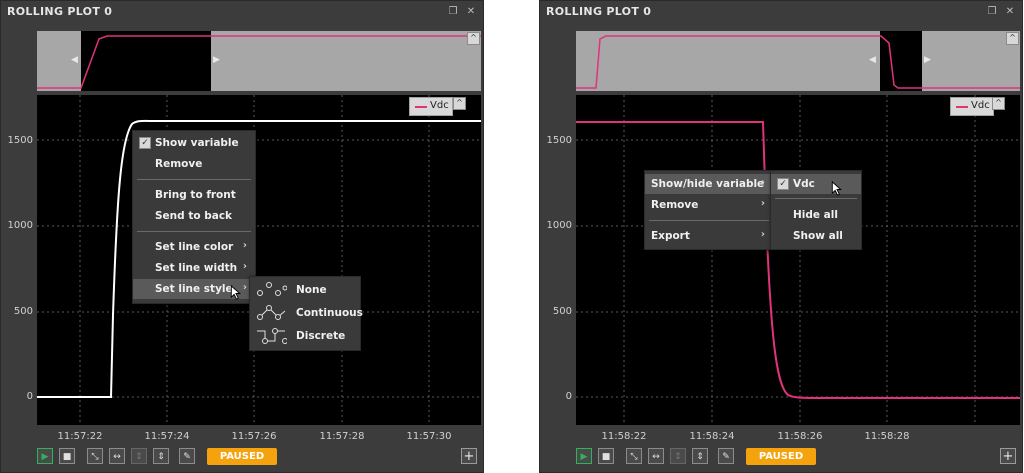 The height and width of the screenshot is (473, 1024). I want to click on x-tick-label: 11:57:24, so click(167, 436).